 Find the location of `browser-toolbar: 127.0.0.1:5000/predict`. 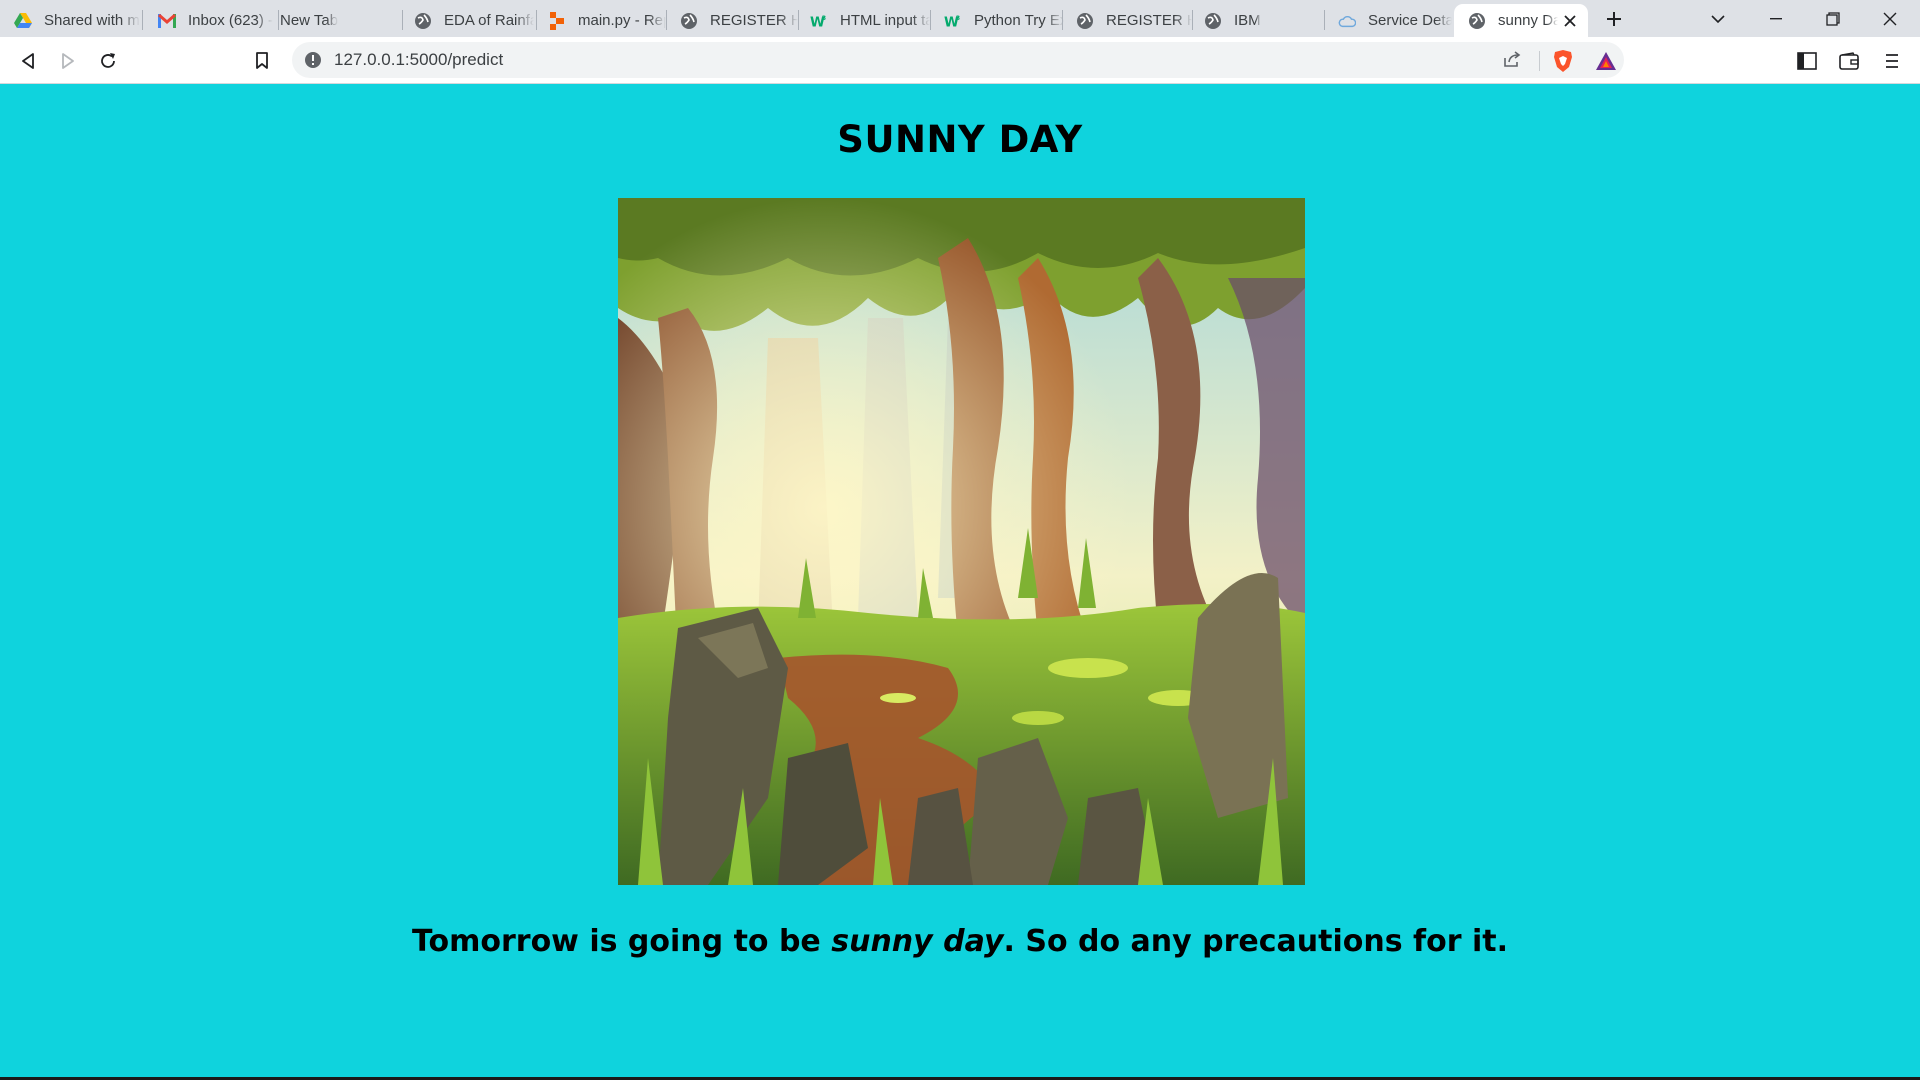

browser-toolbar: 127.0.0.1:5000/predict is located at coordinates (960, 60).